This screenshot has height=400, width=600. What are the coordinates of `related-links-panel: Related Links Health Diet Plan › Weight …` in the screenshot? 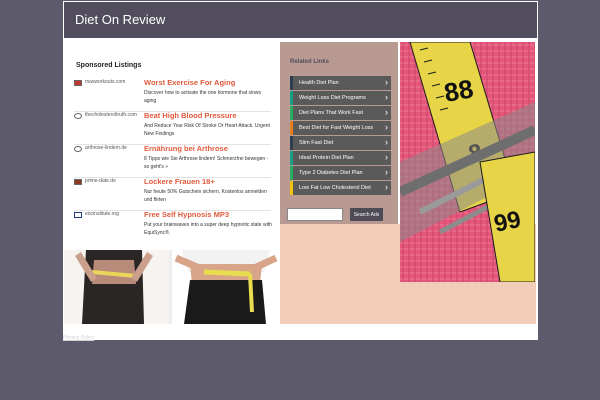 It's located at (339, 133).